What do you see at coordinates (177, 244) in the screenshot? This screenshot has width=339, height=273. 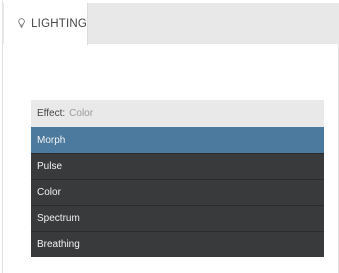 I see `effect-option-breathing: Breathing` at bounding box center [177, 244].